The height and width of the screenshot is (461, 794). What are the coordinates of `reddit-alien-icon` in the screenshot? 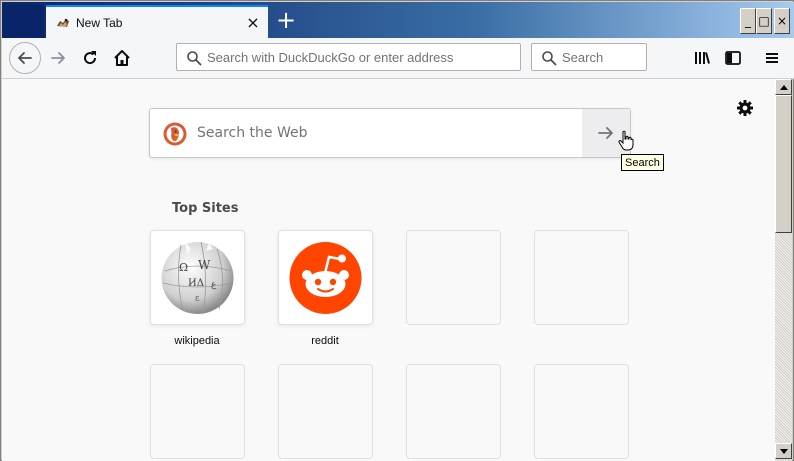 It's located at (325, 278).